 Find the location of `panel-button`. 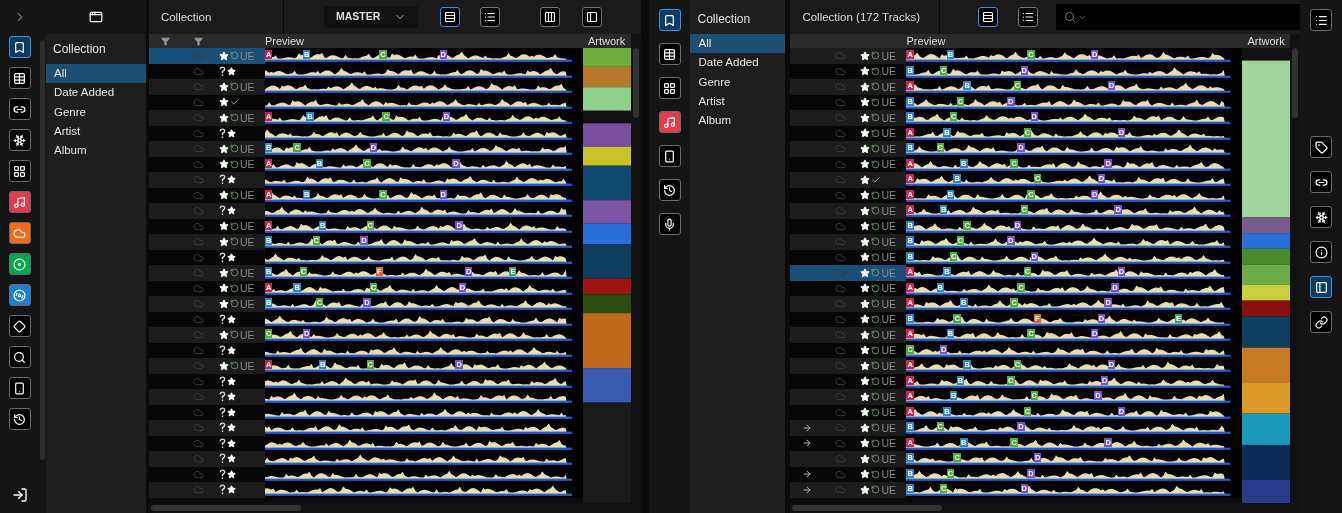

panel-button is located at coordinates (1321, 287).